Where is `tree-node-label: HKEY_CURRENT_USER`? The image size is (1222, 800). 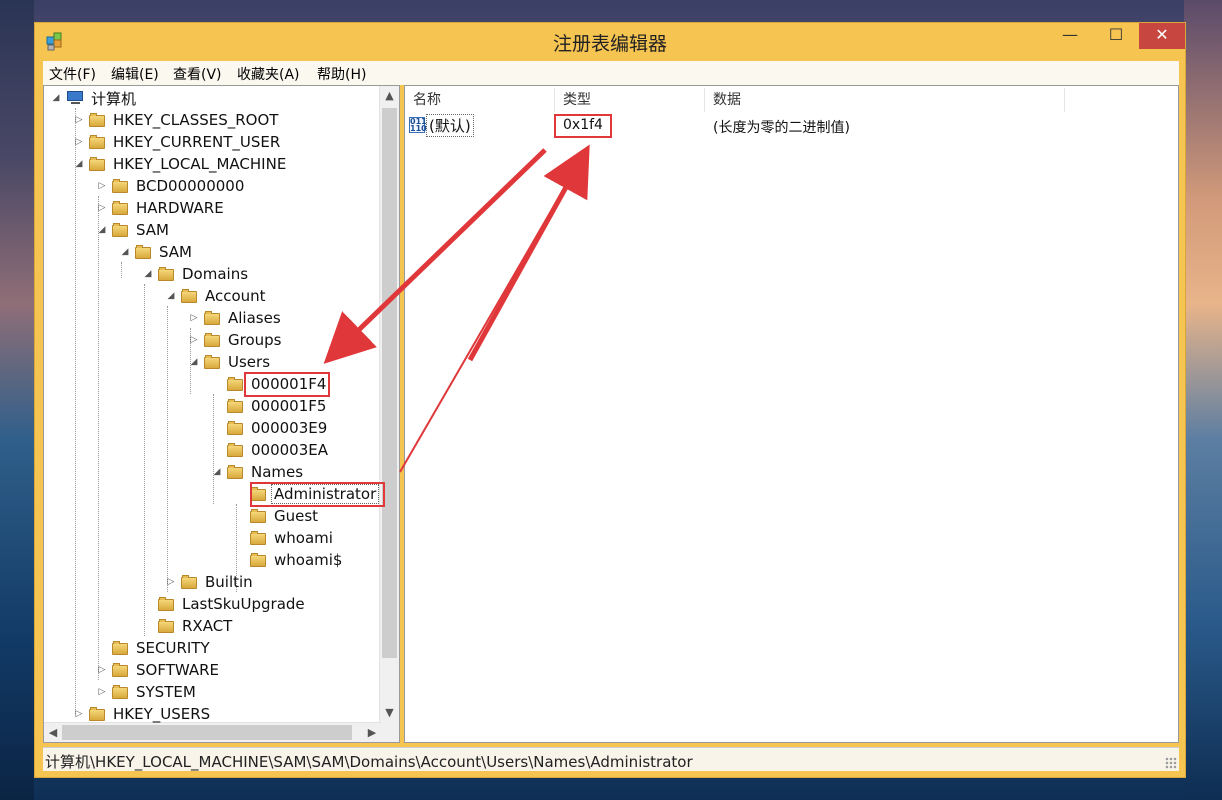
tree-node-label: HKEY_CURRENT_USER is located at coordinates (196, 142).